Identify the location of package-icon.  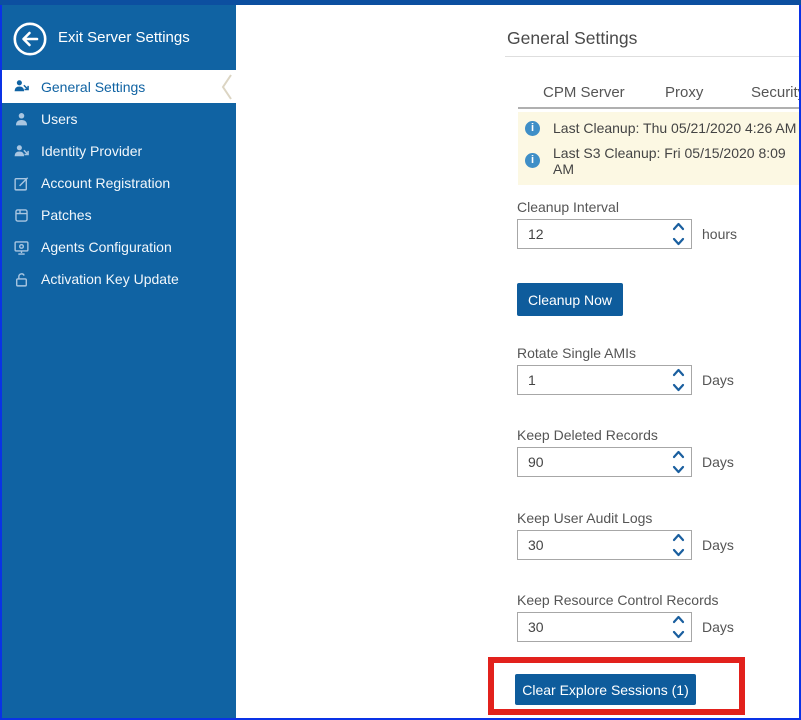
(21, 215).